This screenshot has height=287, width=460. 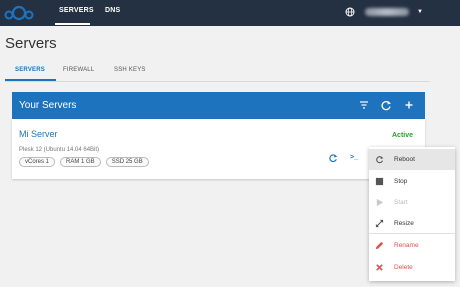 I want to click on server-name-link: Mi Server, so click(x=38, y=134).